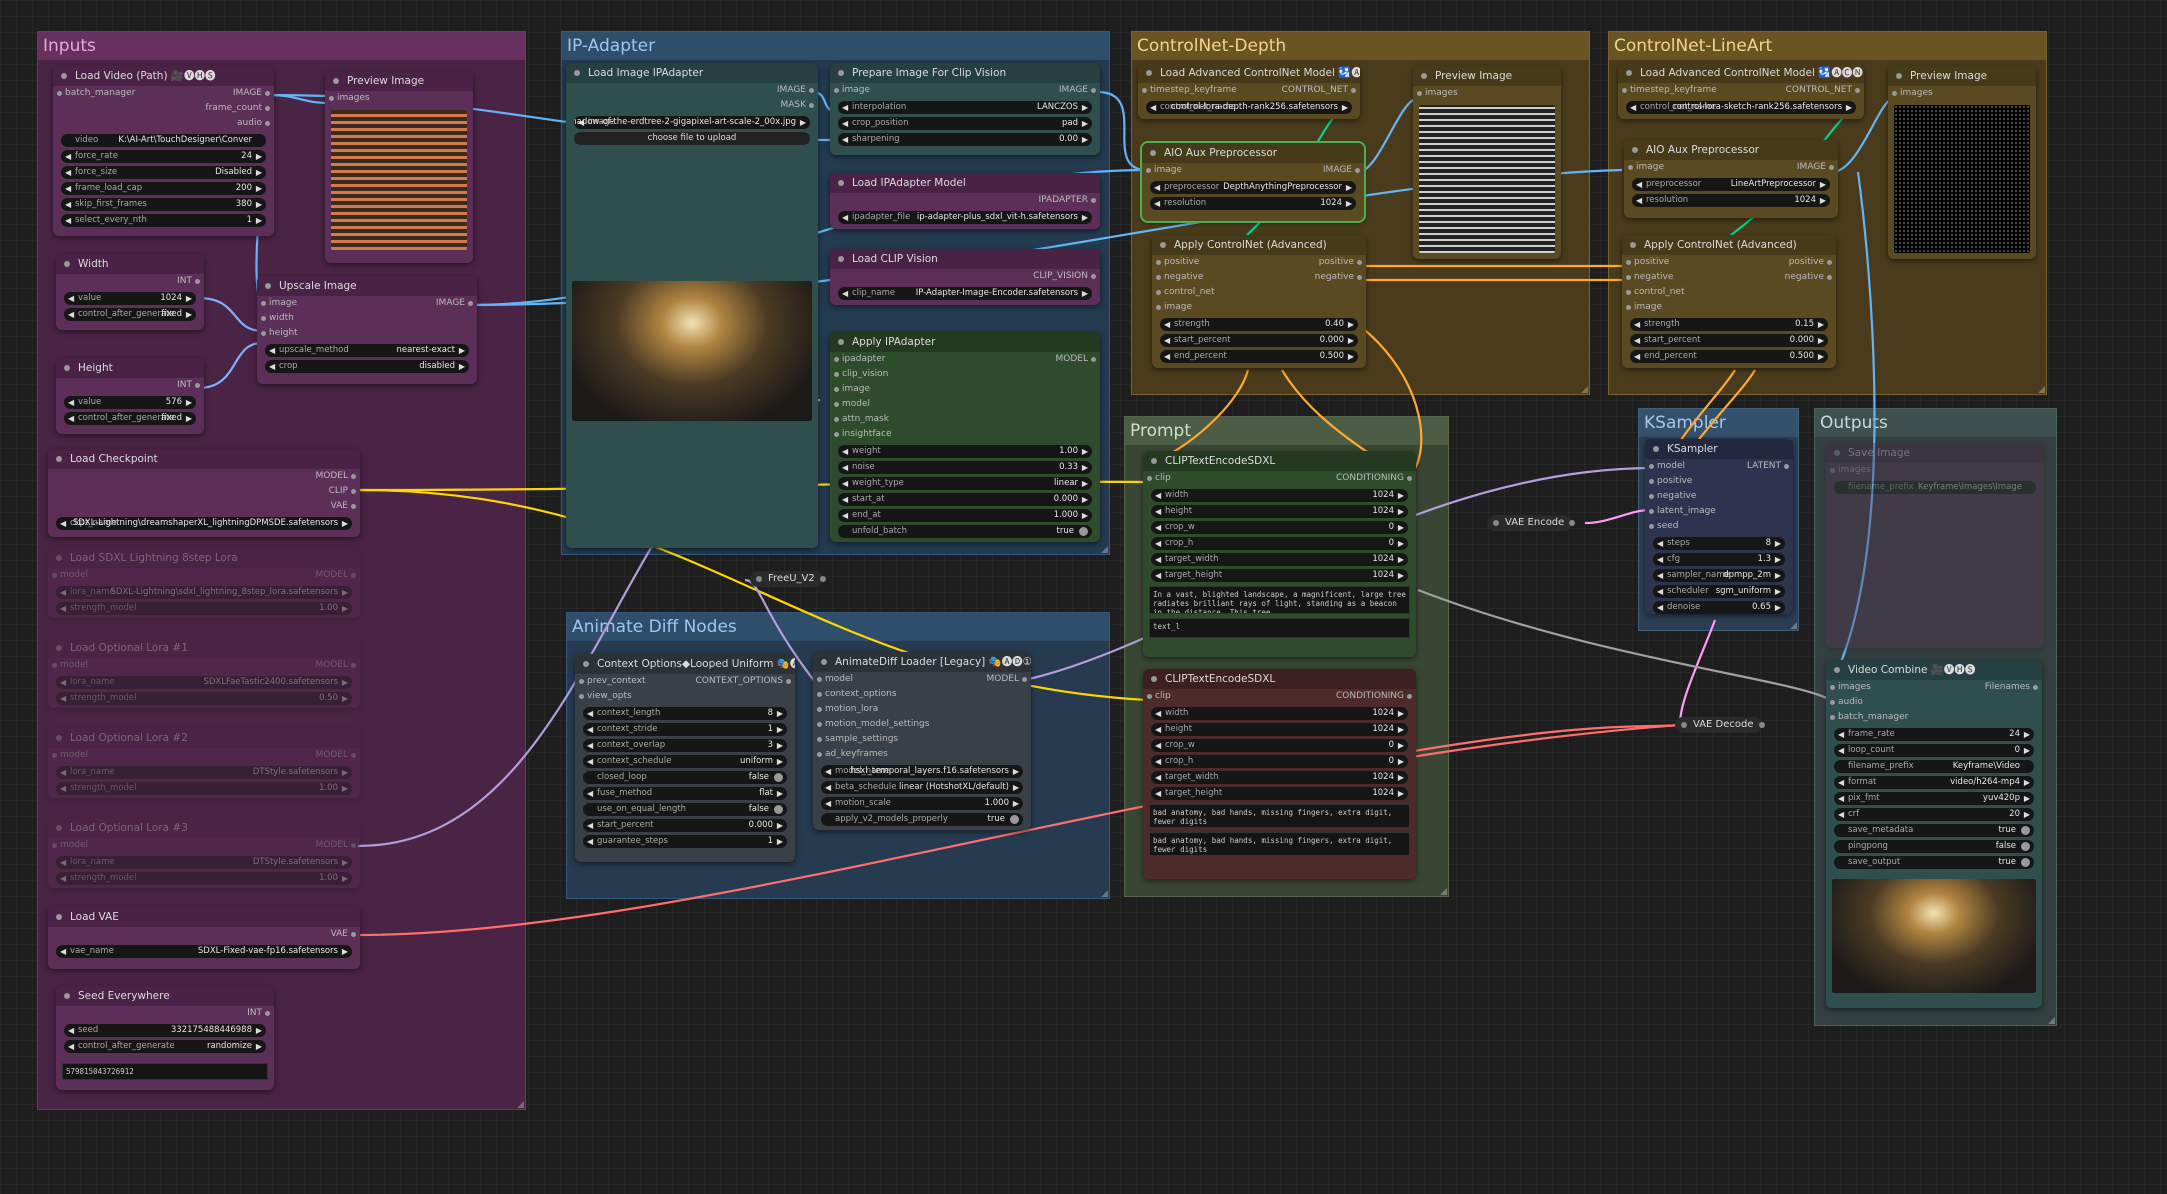 This screenshot has height=1194, width=2167. I want to click on loop-count-widget: ◀ loop_count 0 ▶, so click(1934, 750).